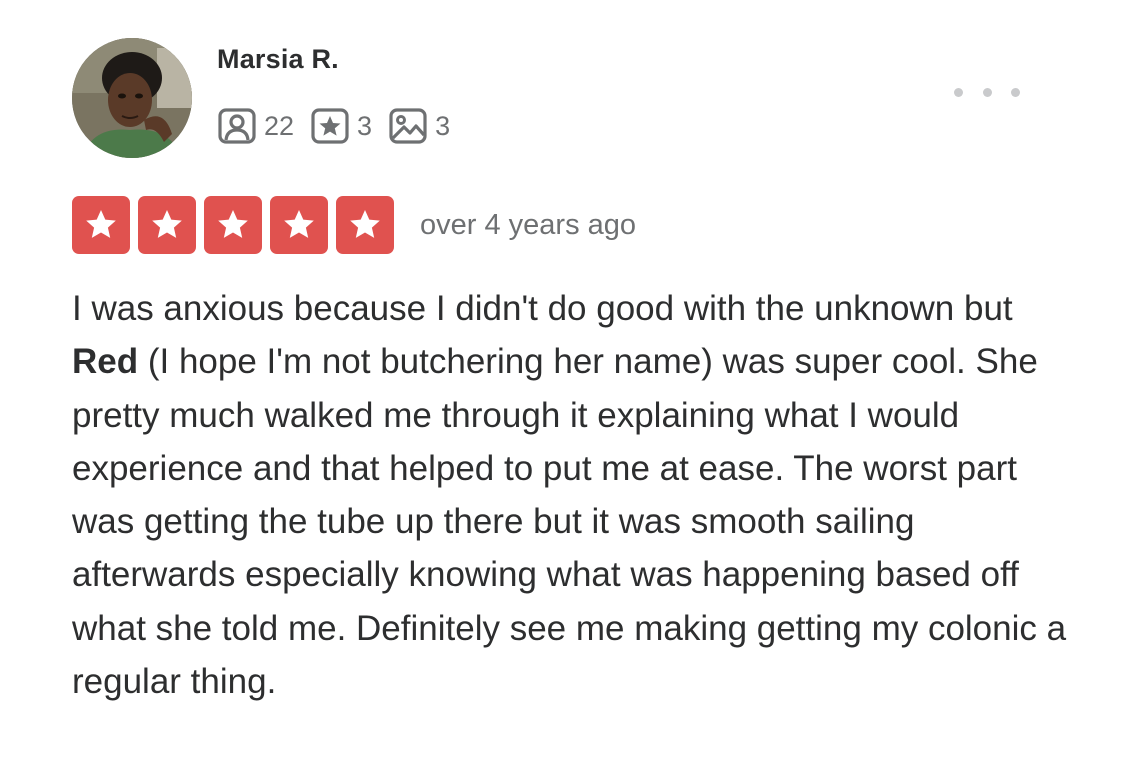  I want to click on reviews-stat: 3, so click(341, 126).